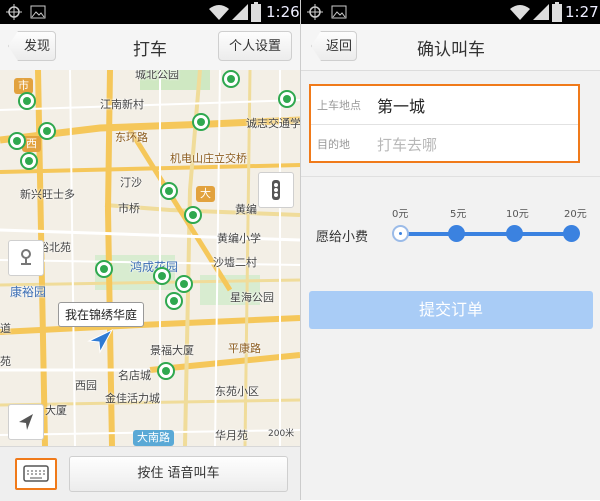 The height and width of the screenshot is (501, 600). I want to click on destination-placeholder: 打车去哪, so click(407, 144).